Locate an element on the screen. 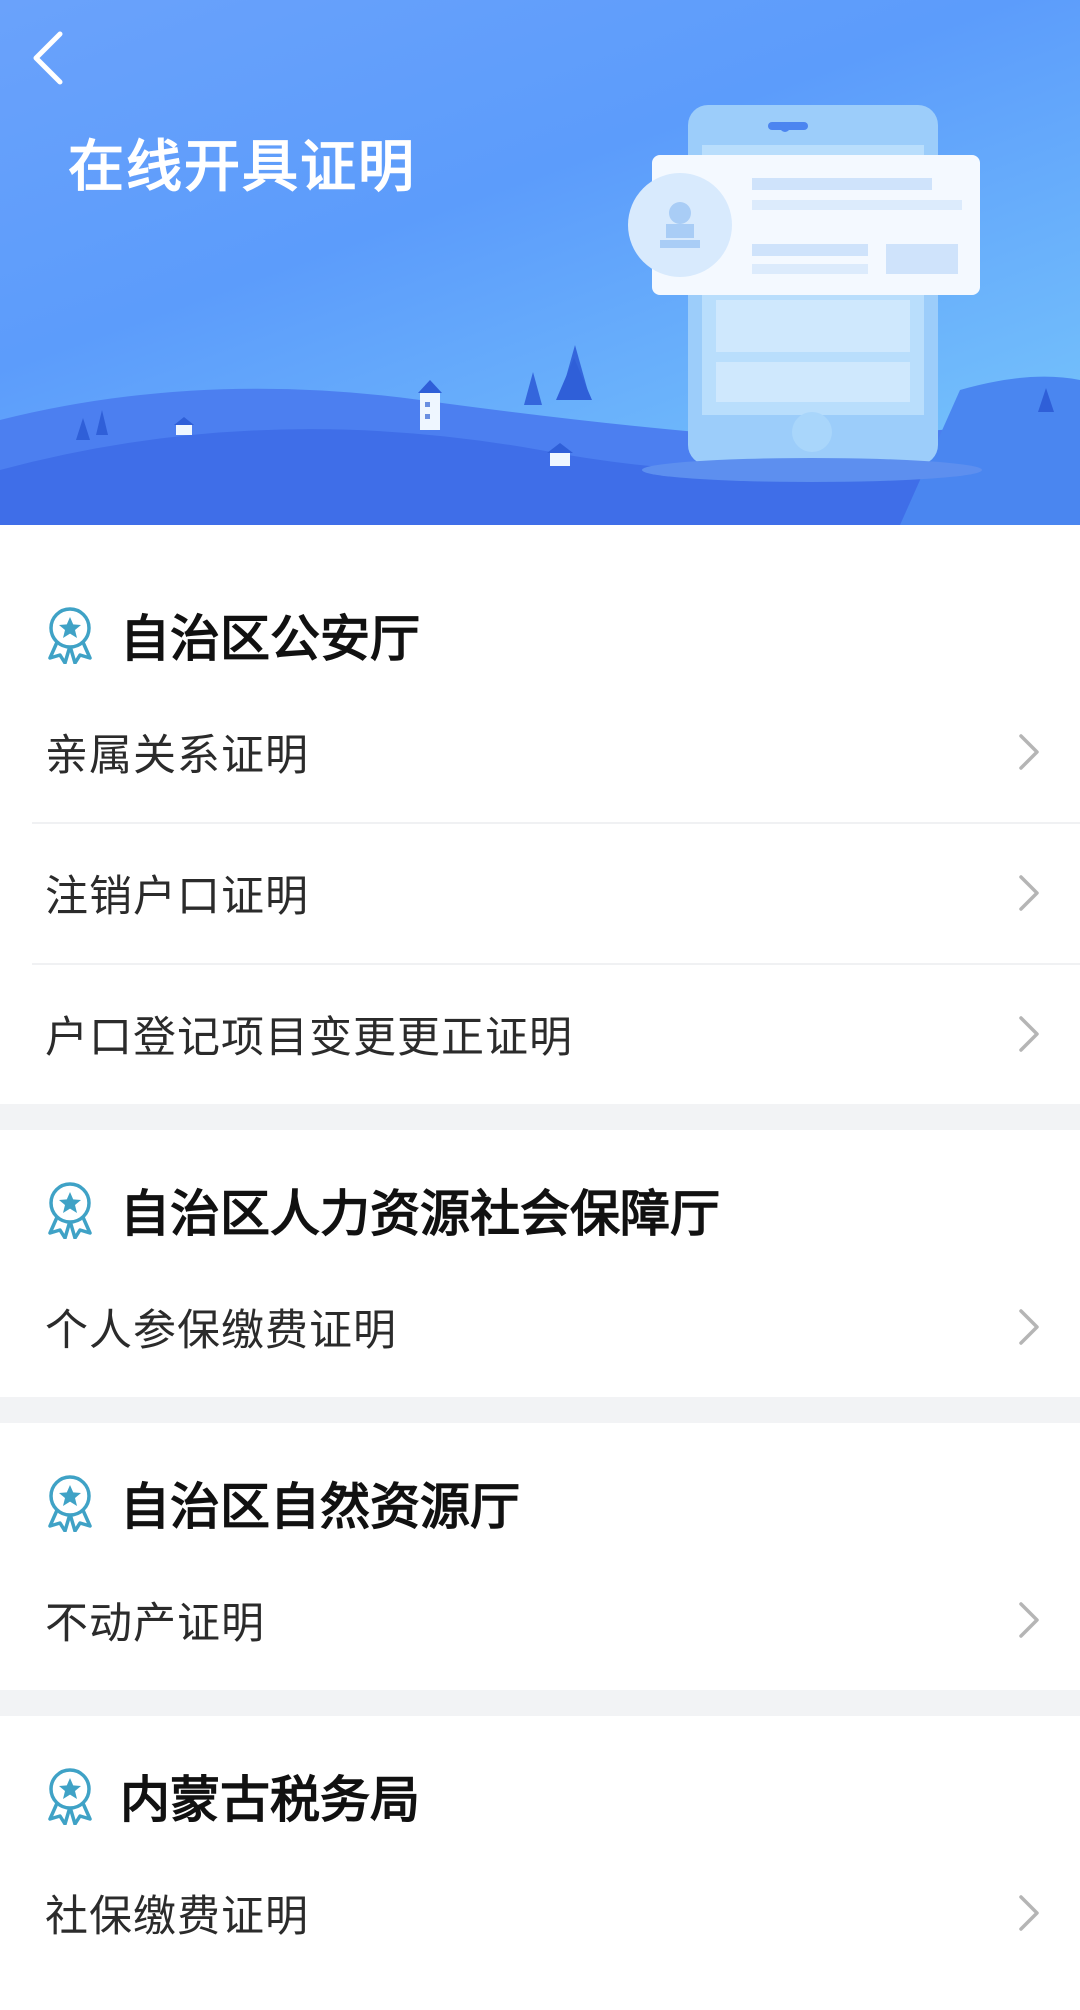 The width and height of the screenshot is (1080, 2010). section-natural-resources: 自治区自然资源厅 不动产证明 is located at coordinates (540, 1556).